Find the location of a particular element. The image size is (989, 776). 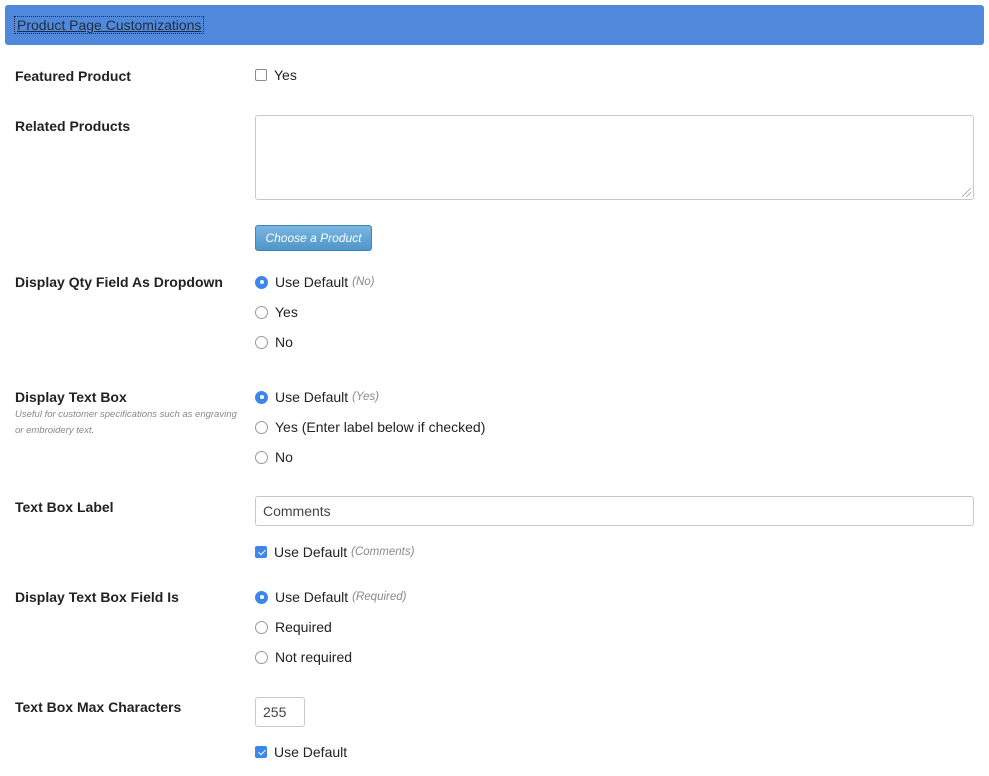

featured-product-label: Featured Product is located at coordinates (73, 76).